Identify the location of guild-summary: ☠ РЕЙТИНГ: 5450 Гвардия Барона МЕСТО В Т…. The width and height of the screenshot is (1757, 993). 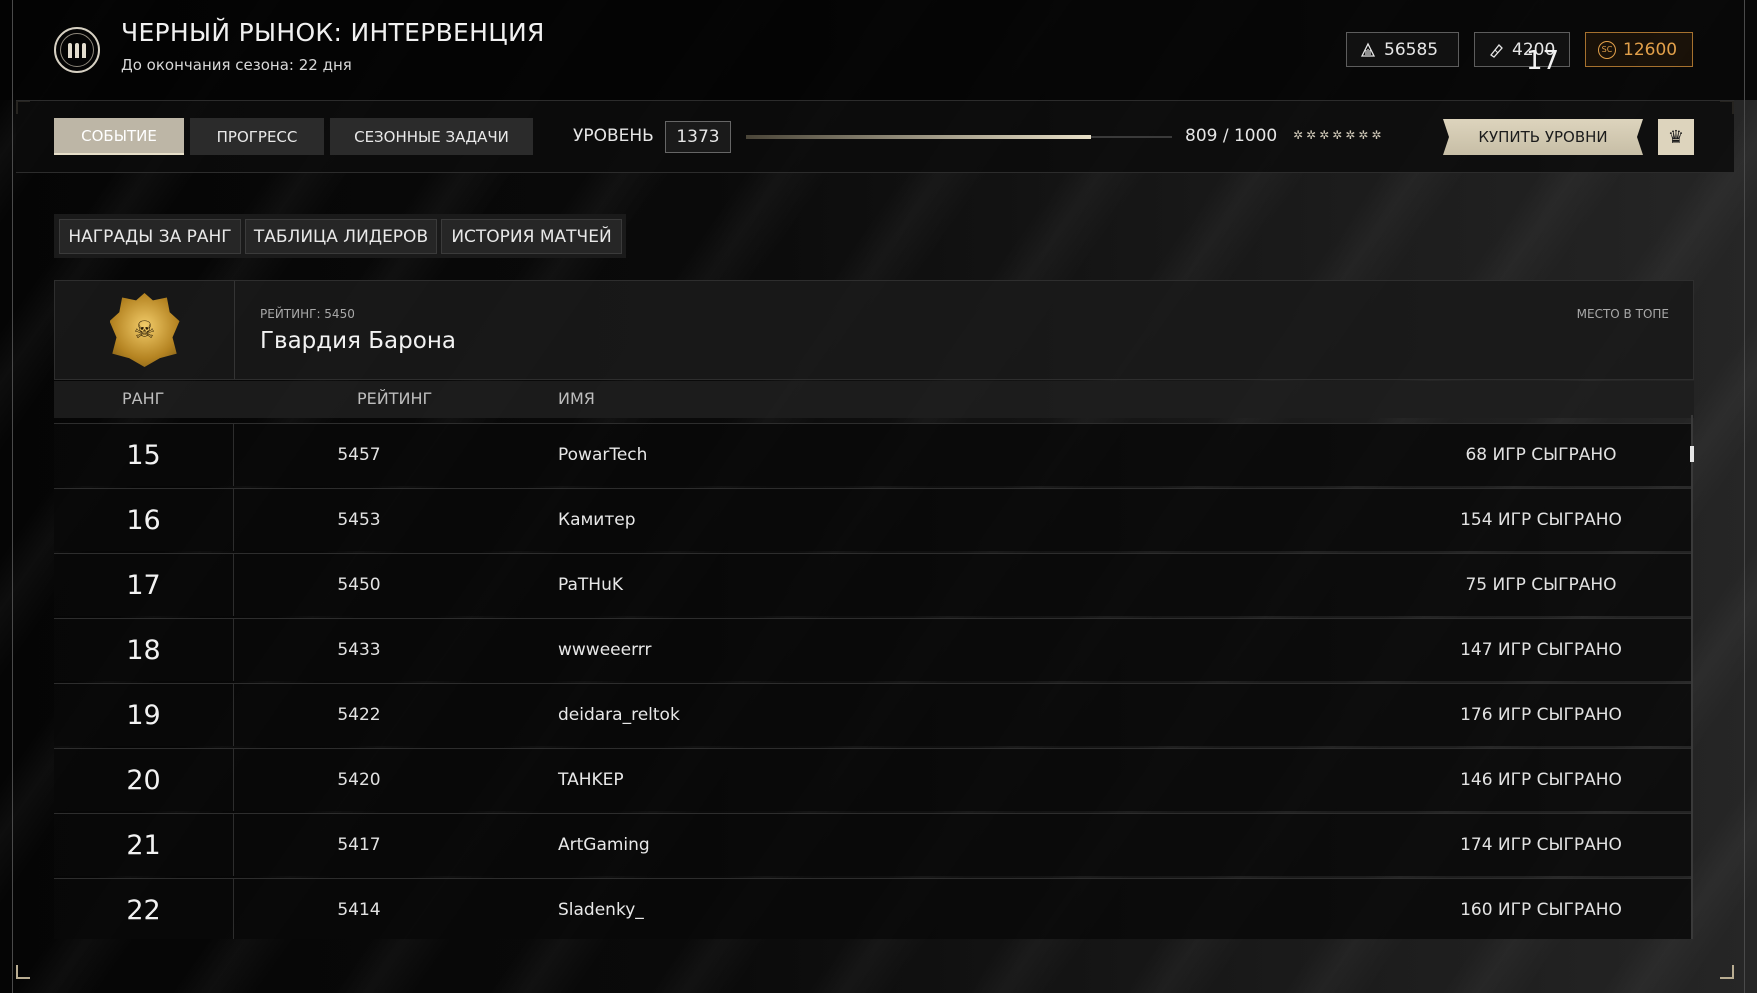
(874, 330).